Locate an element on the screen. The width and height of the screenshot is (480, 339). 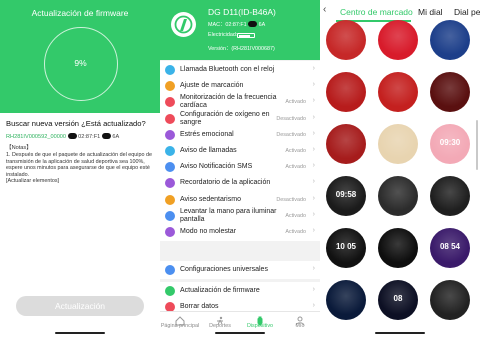
tab-profile: Mío is located at coordinates (300, 325).